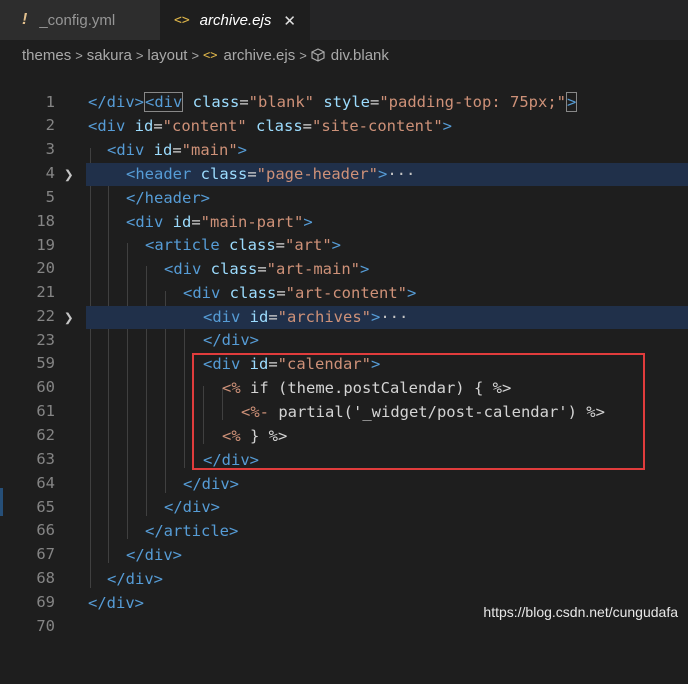 The width and height of the screenshot is (688, 684). Describe the element at coordinates (260, 55) in the screenshot. I see `breadcrumb-item-archive-ejs: archive.ejs` at that location.